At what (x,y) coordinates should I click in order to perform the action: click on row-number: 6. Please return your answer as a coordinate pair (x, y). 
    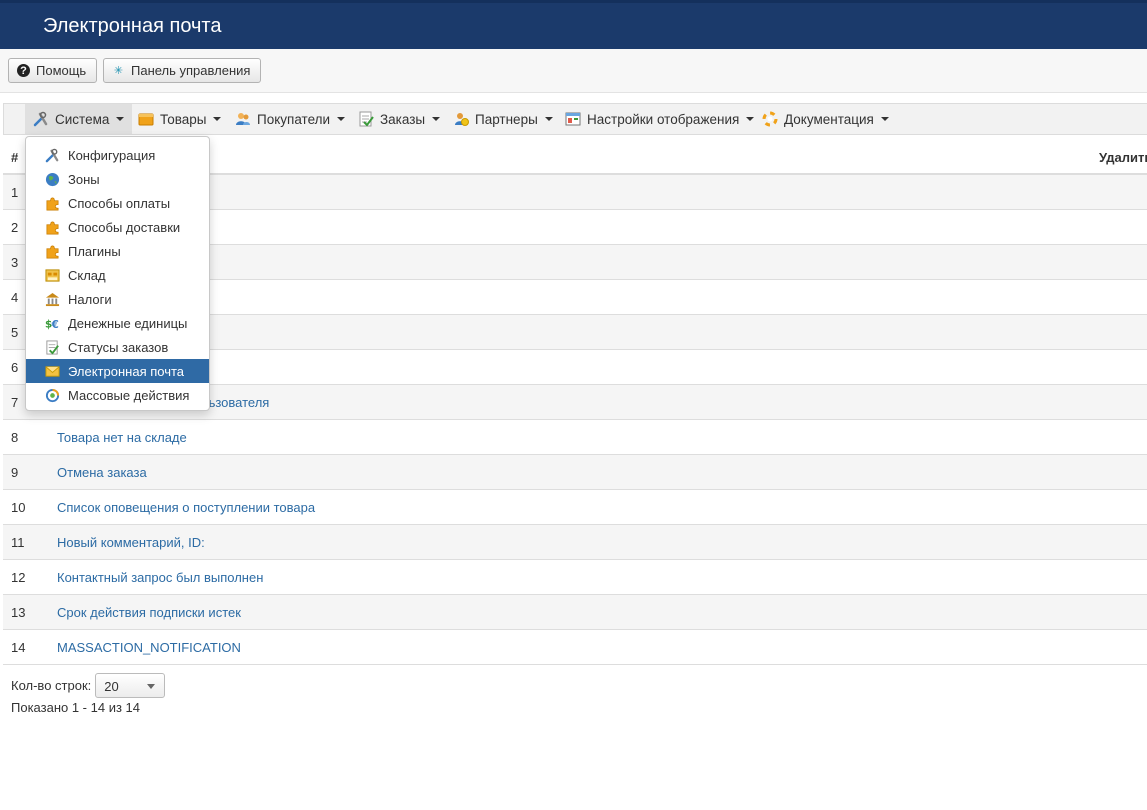
    Looking at the image, I should click on (15, 367).